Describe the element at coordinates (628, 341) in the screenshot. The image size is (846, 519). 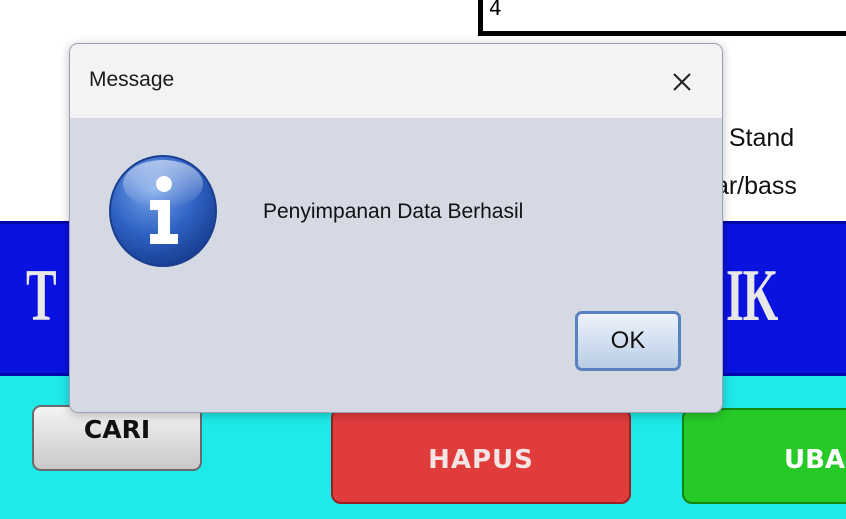
I see `ok-button: OK` at that location.